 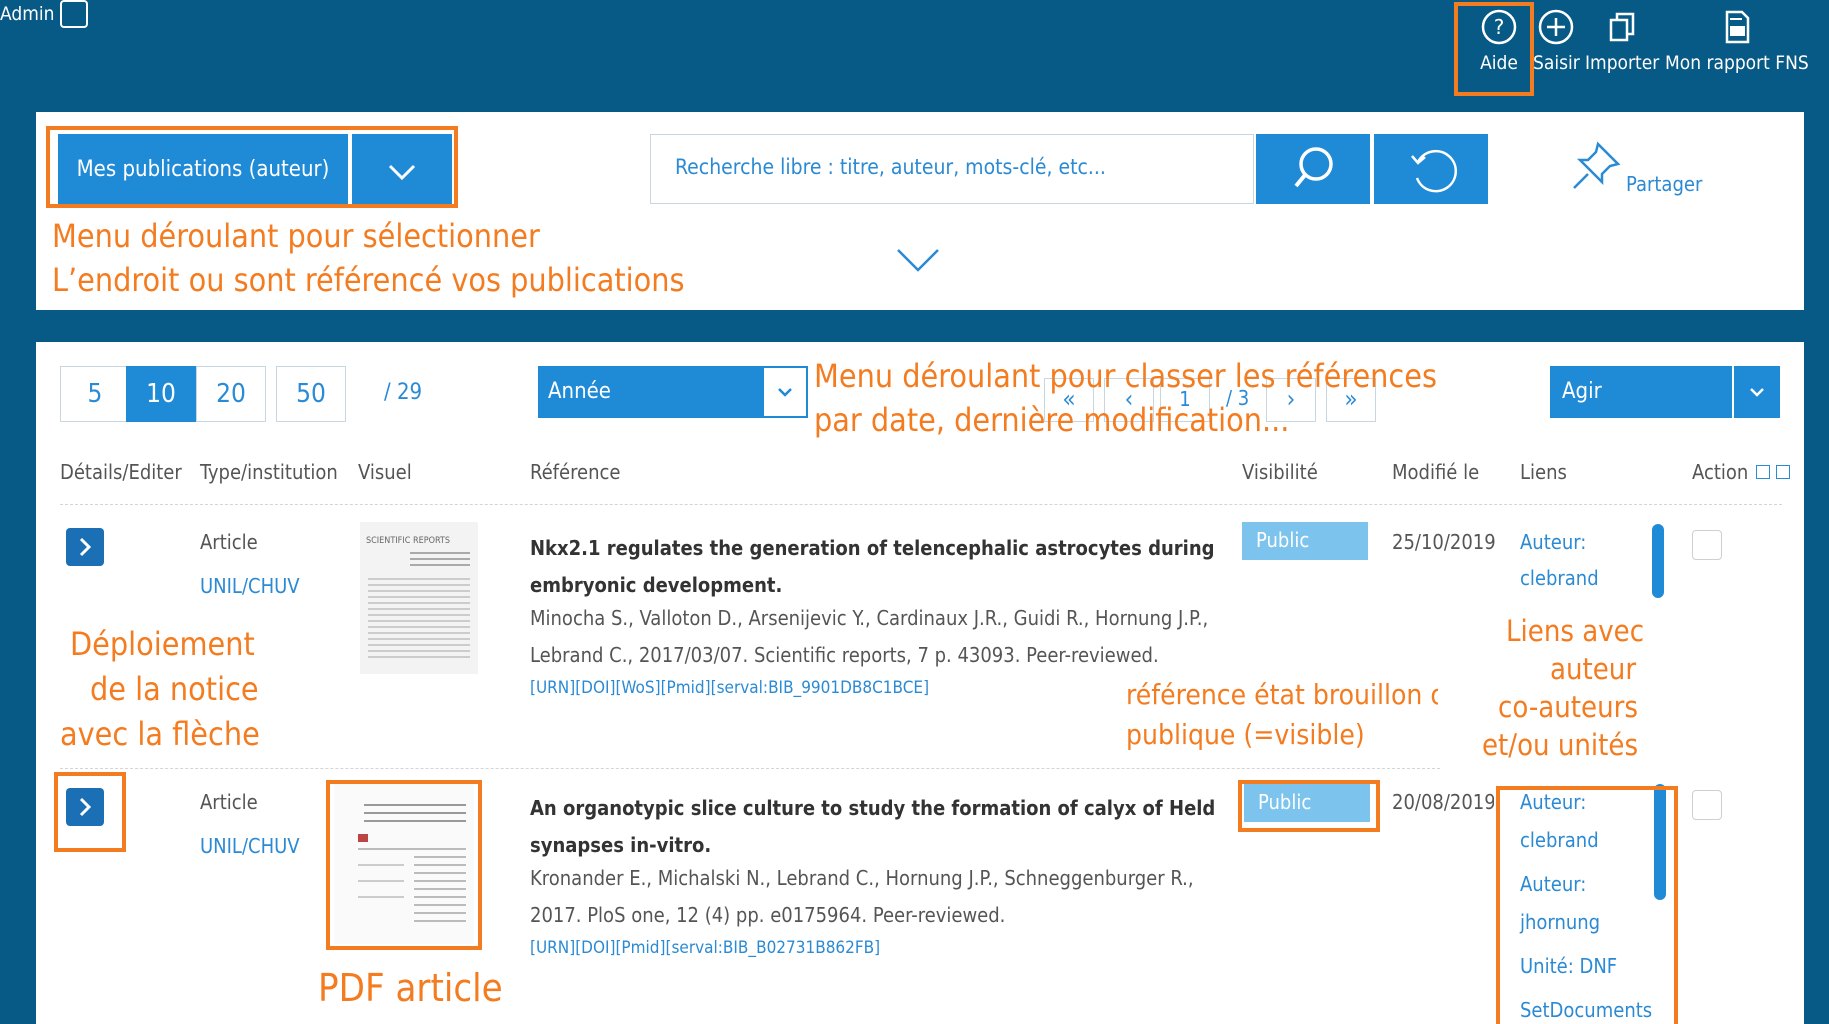 What do you see at coordinates (410, 988) in the screenshot?
I see `pdf-note: PDF article` at bounding box center [410, 988].